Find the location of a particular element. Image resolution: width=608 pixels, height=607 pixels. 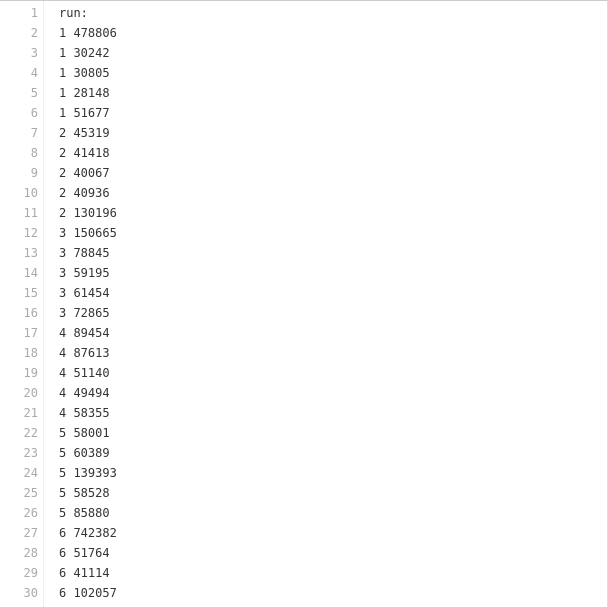

line-number: 7 is located at coordinates (34, 133).